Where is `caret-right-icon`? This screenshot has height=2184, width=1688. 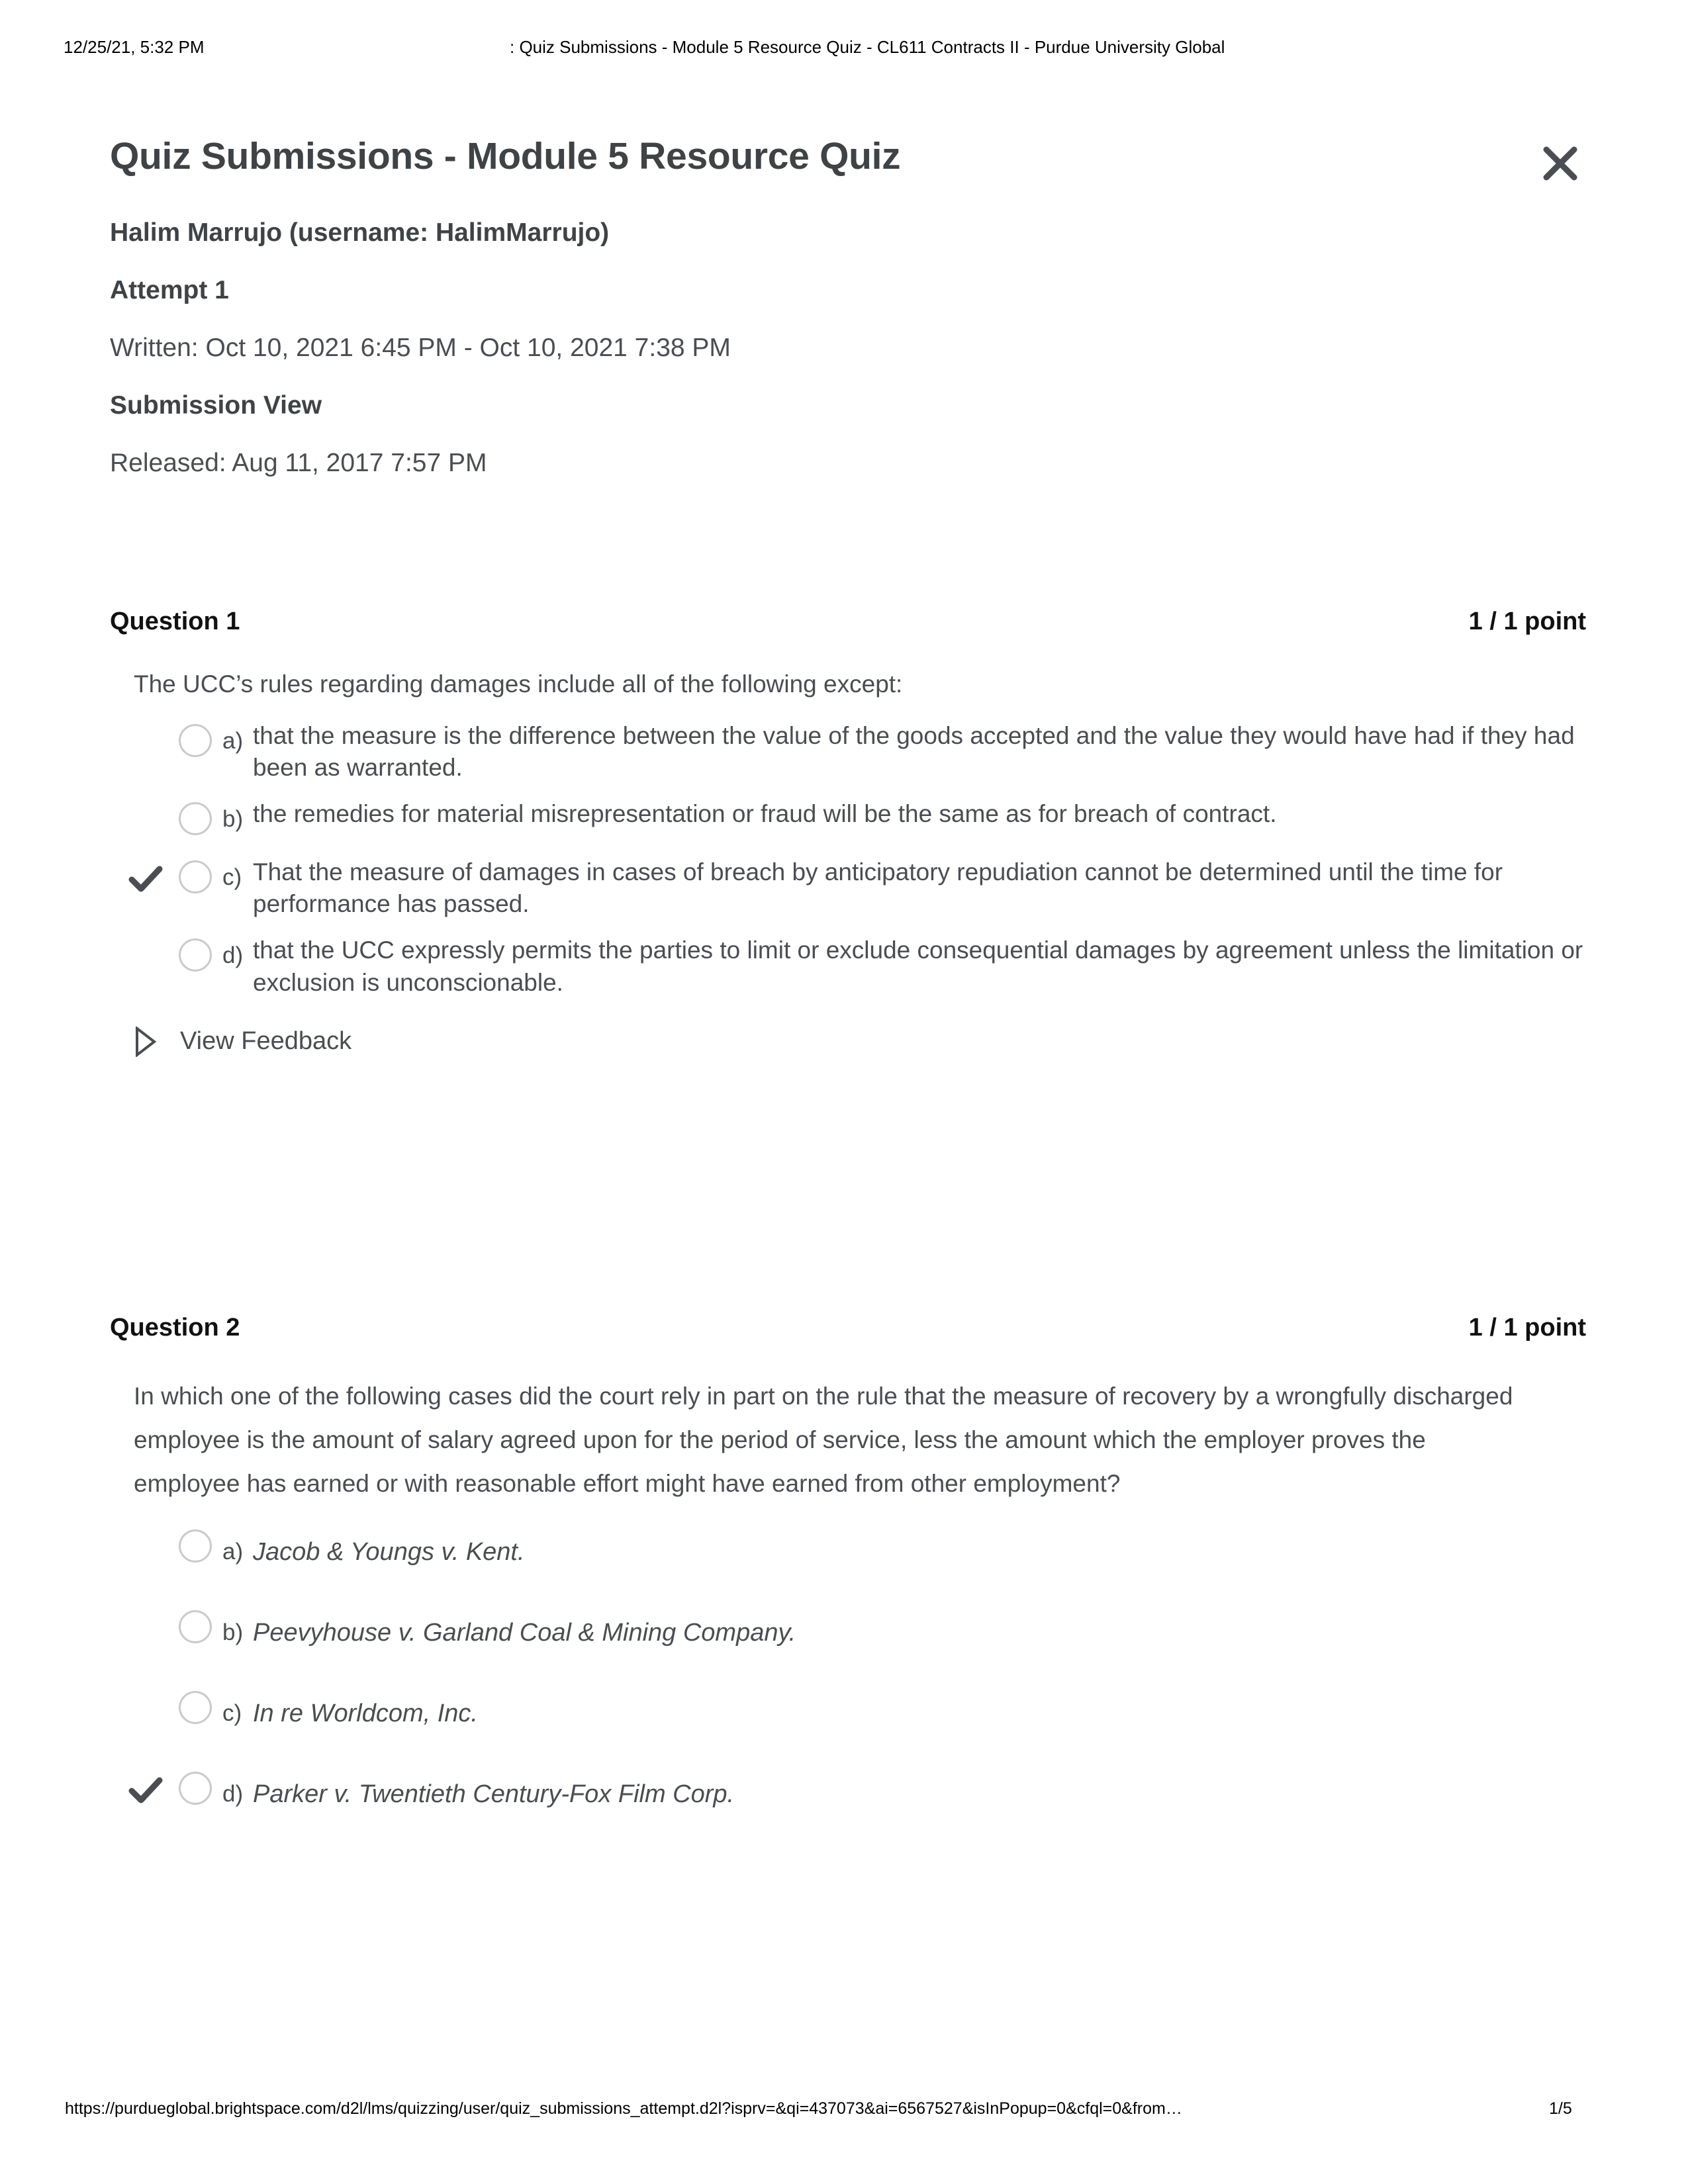 caret-right-icon is located at coordinates (145, 1041).